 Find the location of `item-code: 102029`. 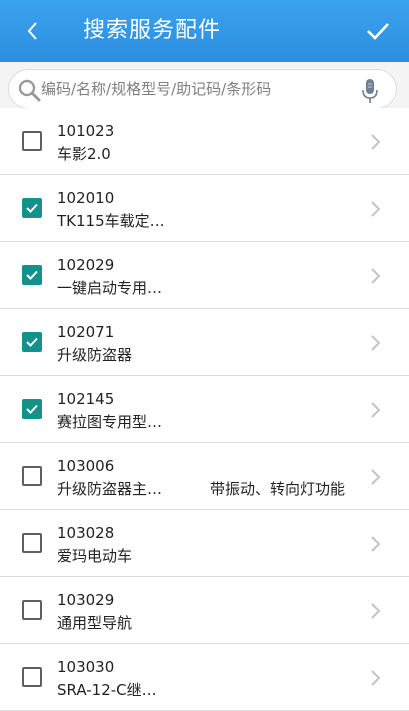

item-code: 102029 is located at coordinates (86, 265).